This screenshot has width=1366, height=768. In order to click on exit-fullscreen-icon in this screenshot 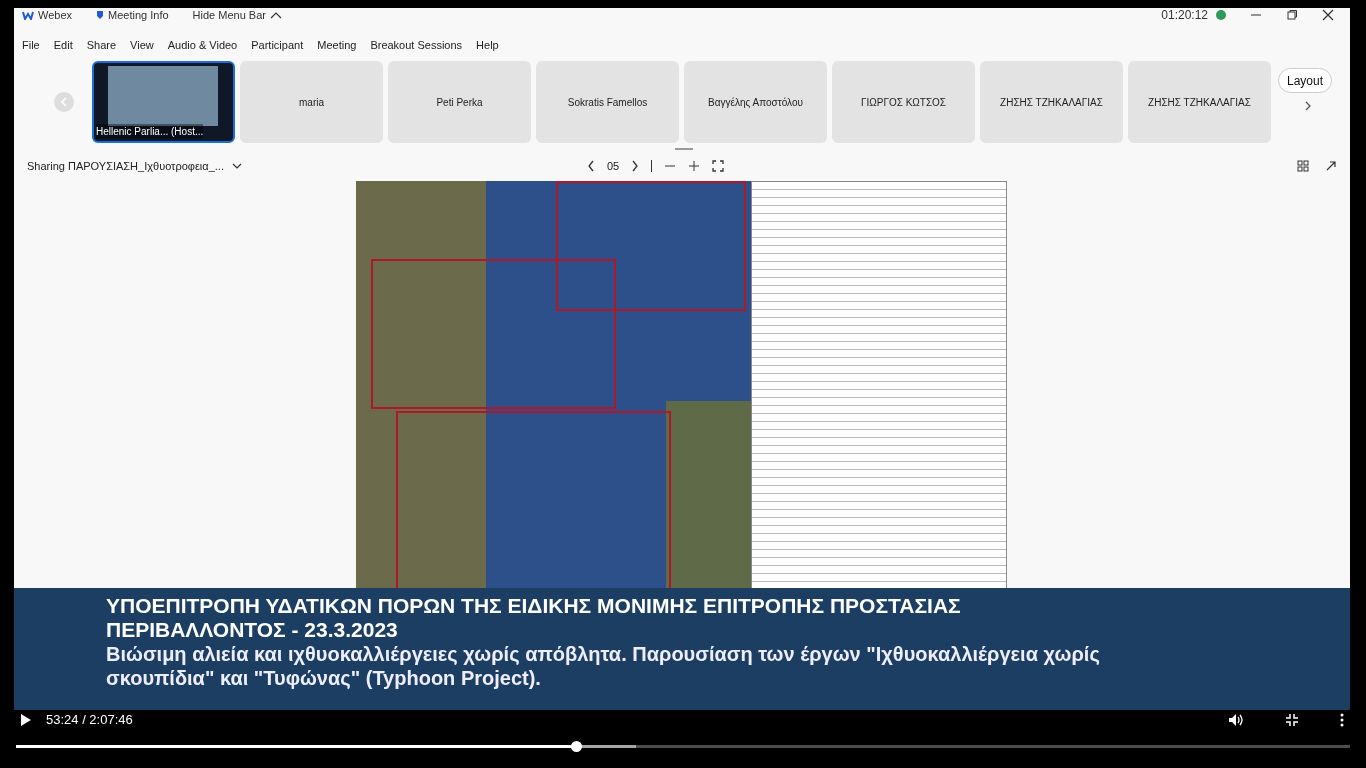, I will do `click(1292, 720)`.